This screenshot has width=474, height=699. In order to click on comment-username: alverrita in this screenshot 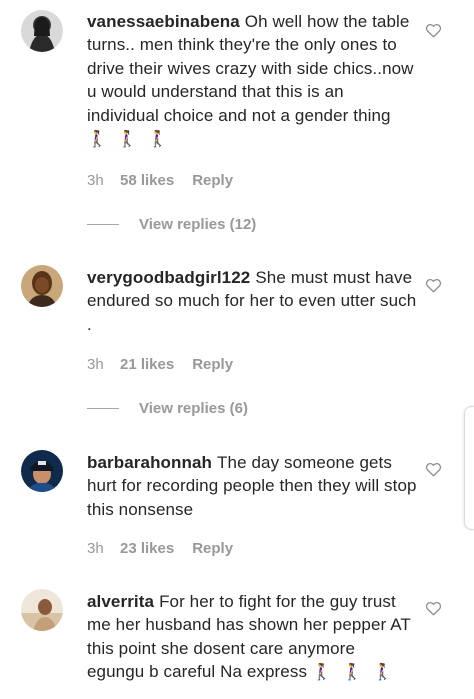, I will do `click(120, 601)`.